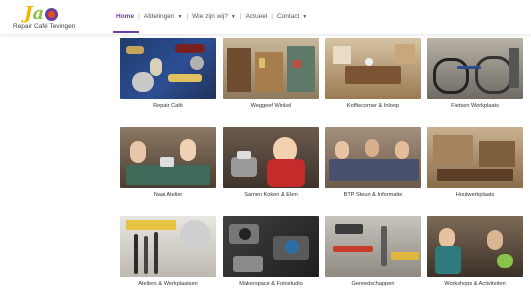 The image size is (531, 295). What do you see at coordinates (271, 284) in the screenshot?
I see `tile-caption: Makerspace & Fotostudio` at bounding box center [271, 284].